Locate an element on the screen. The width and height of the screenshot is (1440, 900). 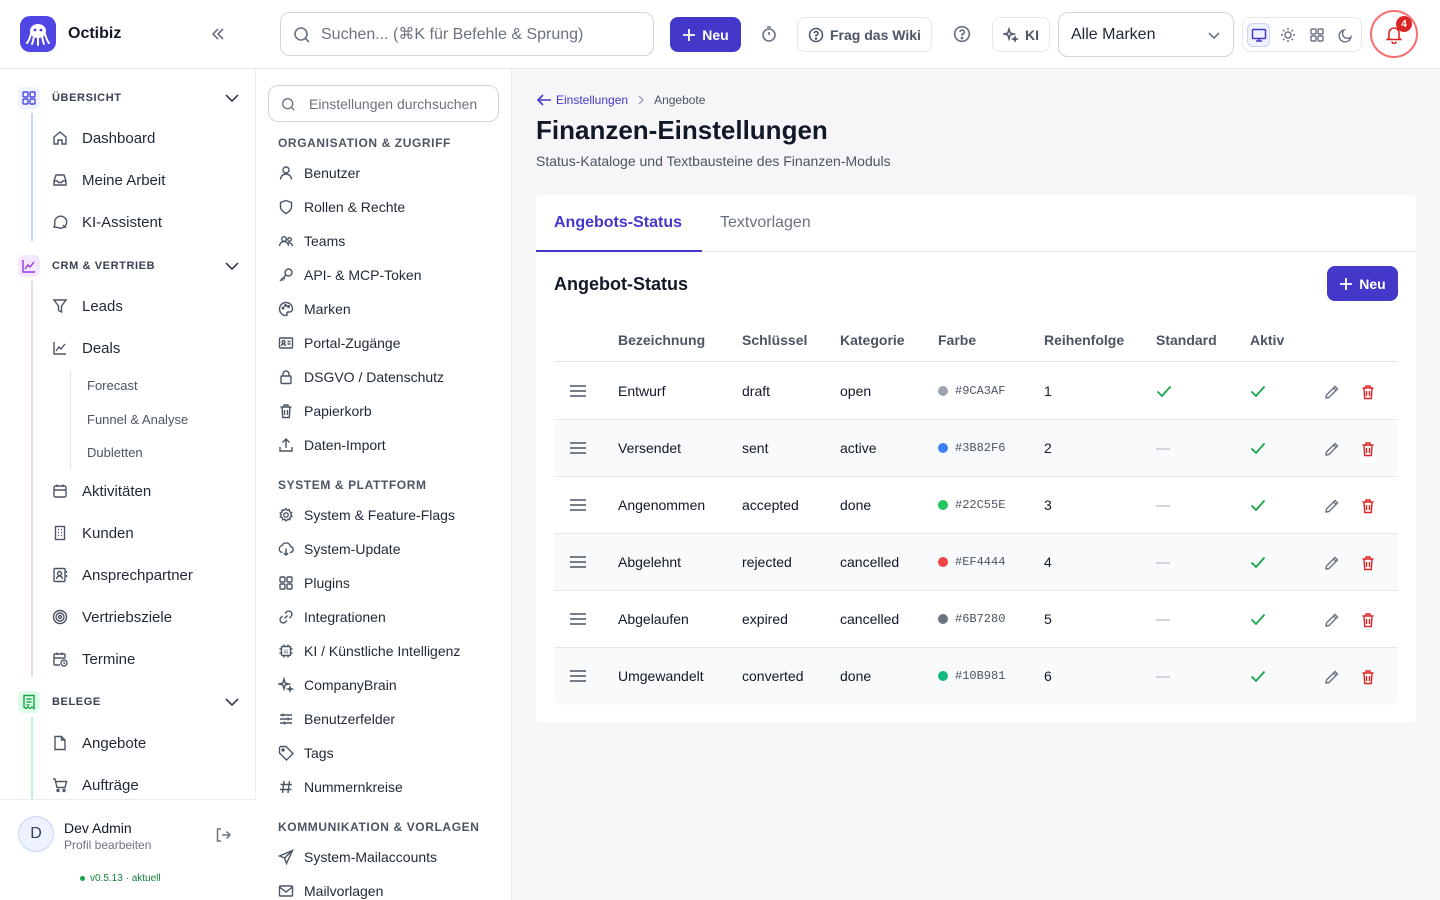
table-row: Abgelaufen expired cancelled #6B7280 5 is located at coordinates (976, 619).